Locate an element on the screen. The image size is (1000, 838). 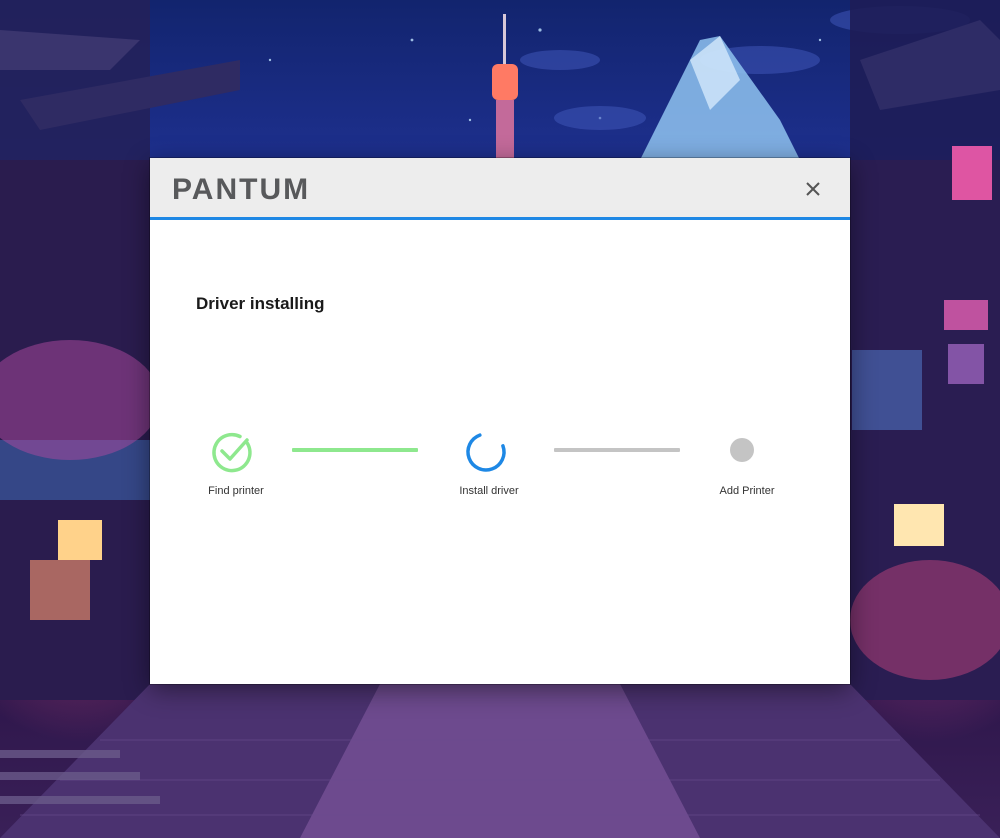
checkmark-circle-icon is located at coordinates (232, 452).